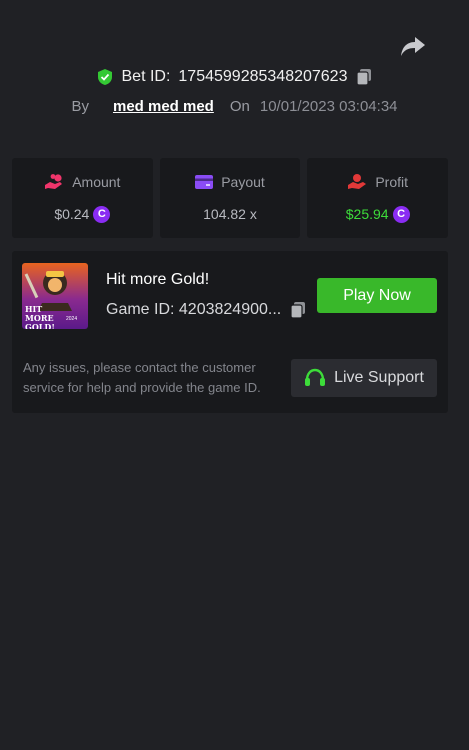 The width and height of the screenshot is (469, 750). Describe the element at coordinates (158, 279) in the screenshot. I see `game-name: Hit more Gold!` at that location.